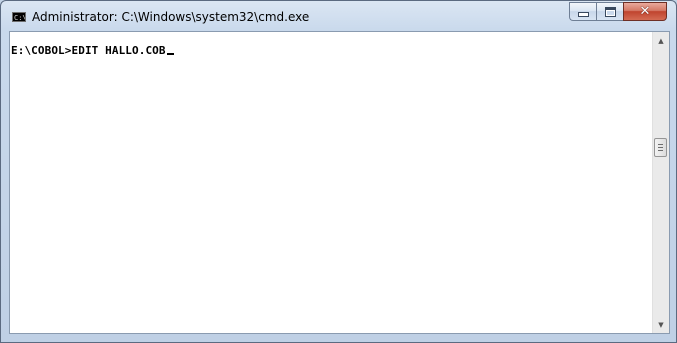  I want to click on text-cursor, so click(170, 54).